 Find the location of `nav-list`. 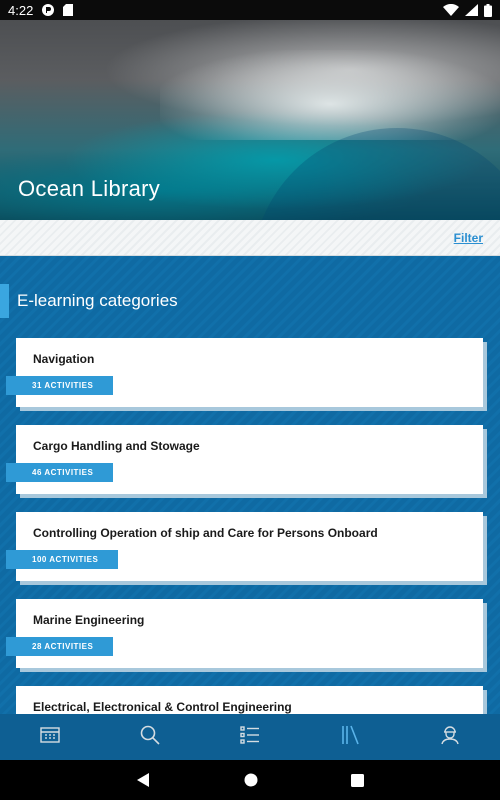

nav-list is located at coordinates (250, 737).